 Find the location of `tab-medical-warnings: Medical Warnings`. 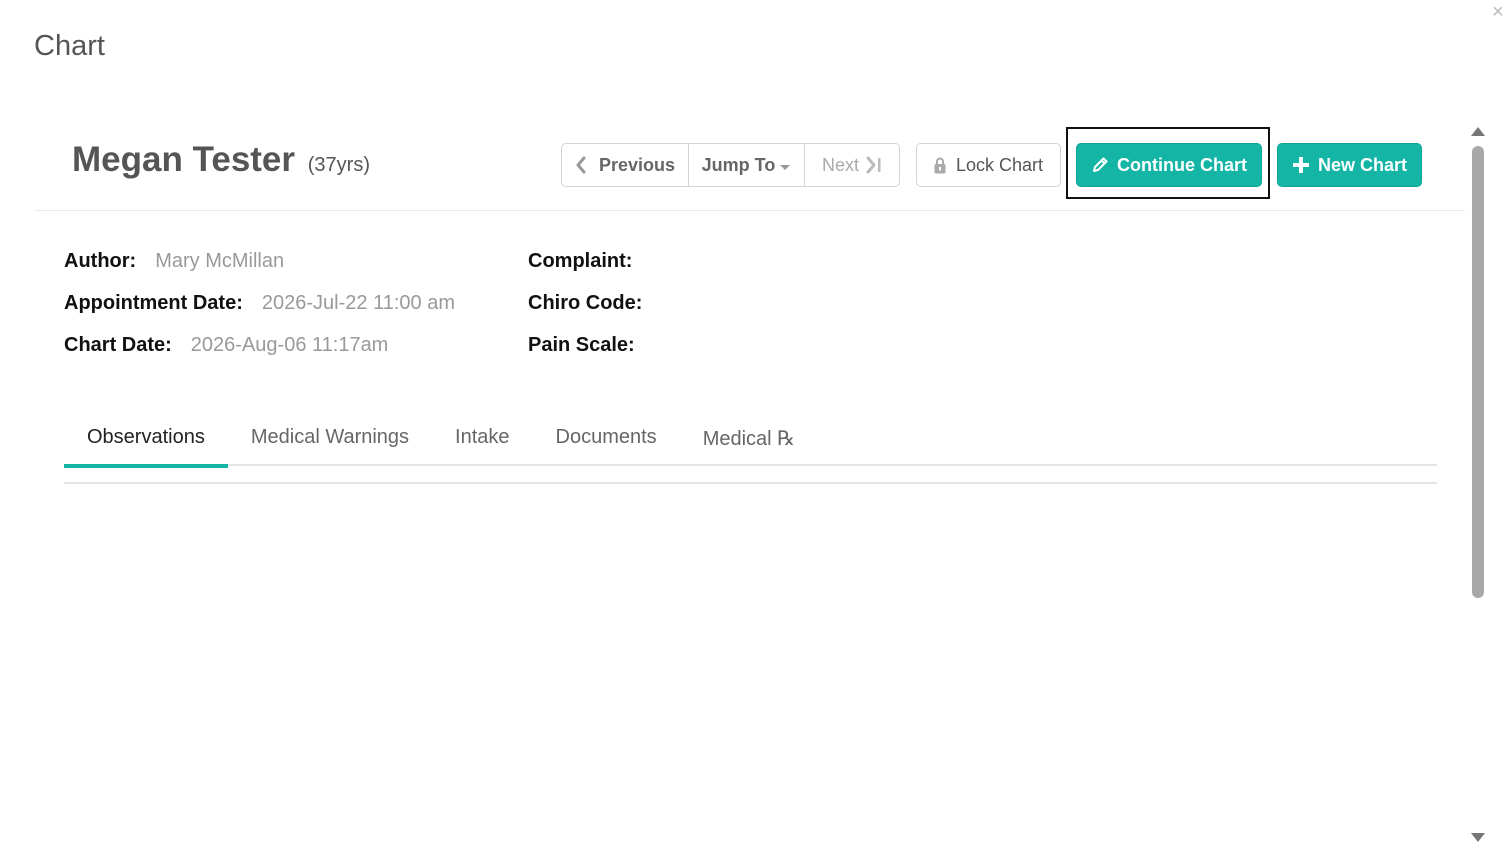

tab-medical-warnings: Medical Warnings is located at coordinates (330, 443).